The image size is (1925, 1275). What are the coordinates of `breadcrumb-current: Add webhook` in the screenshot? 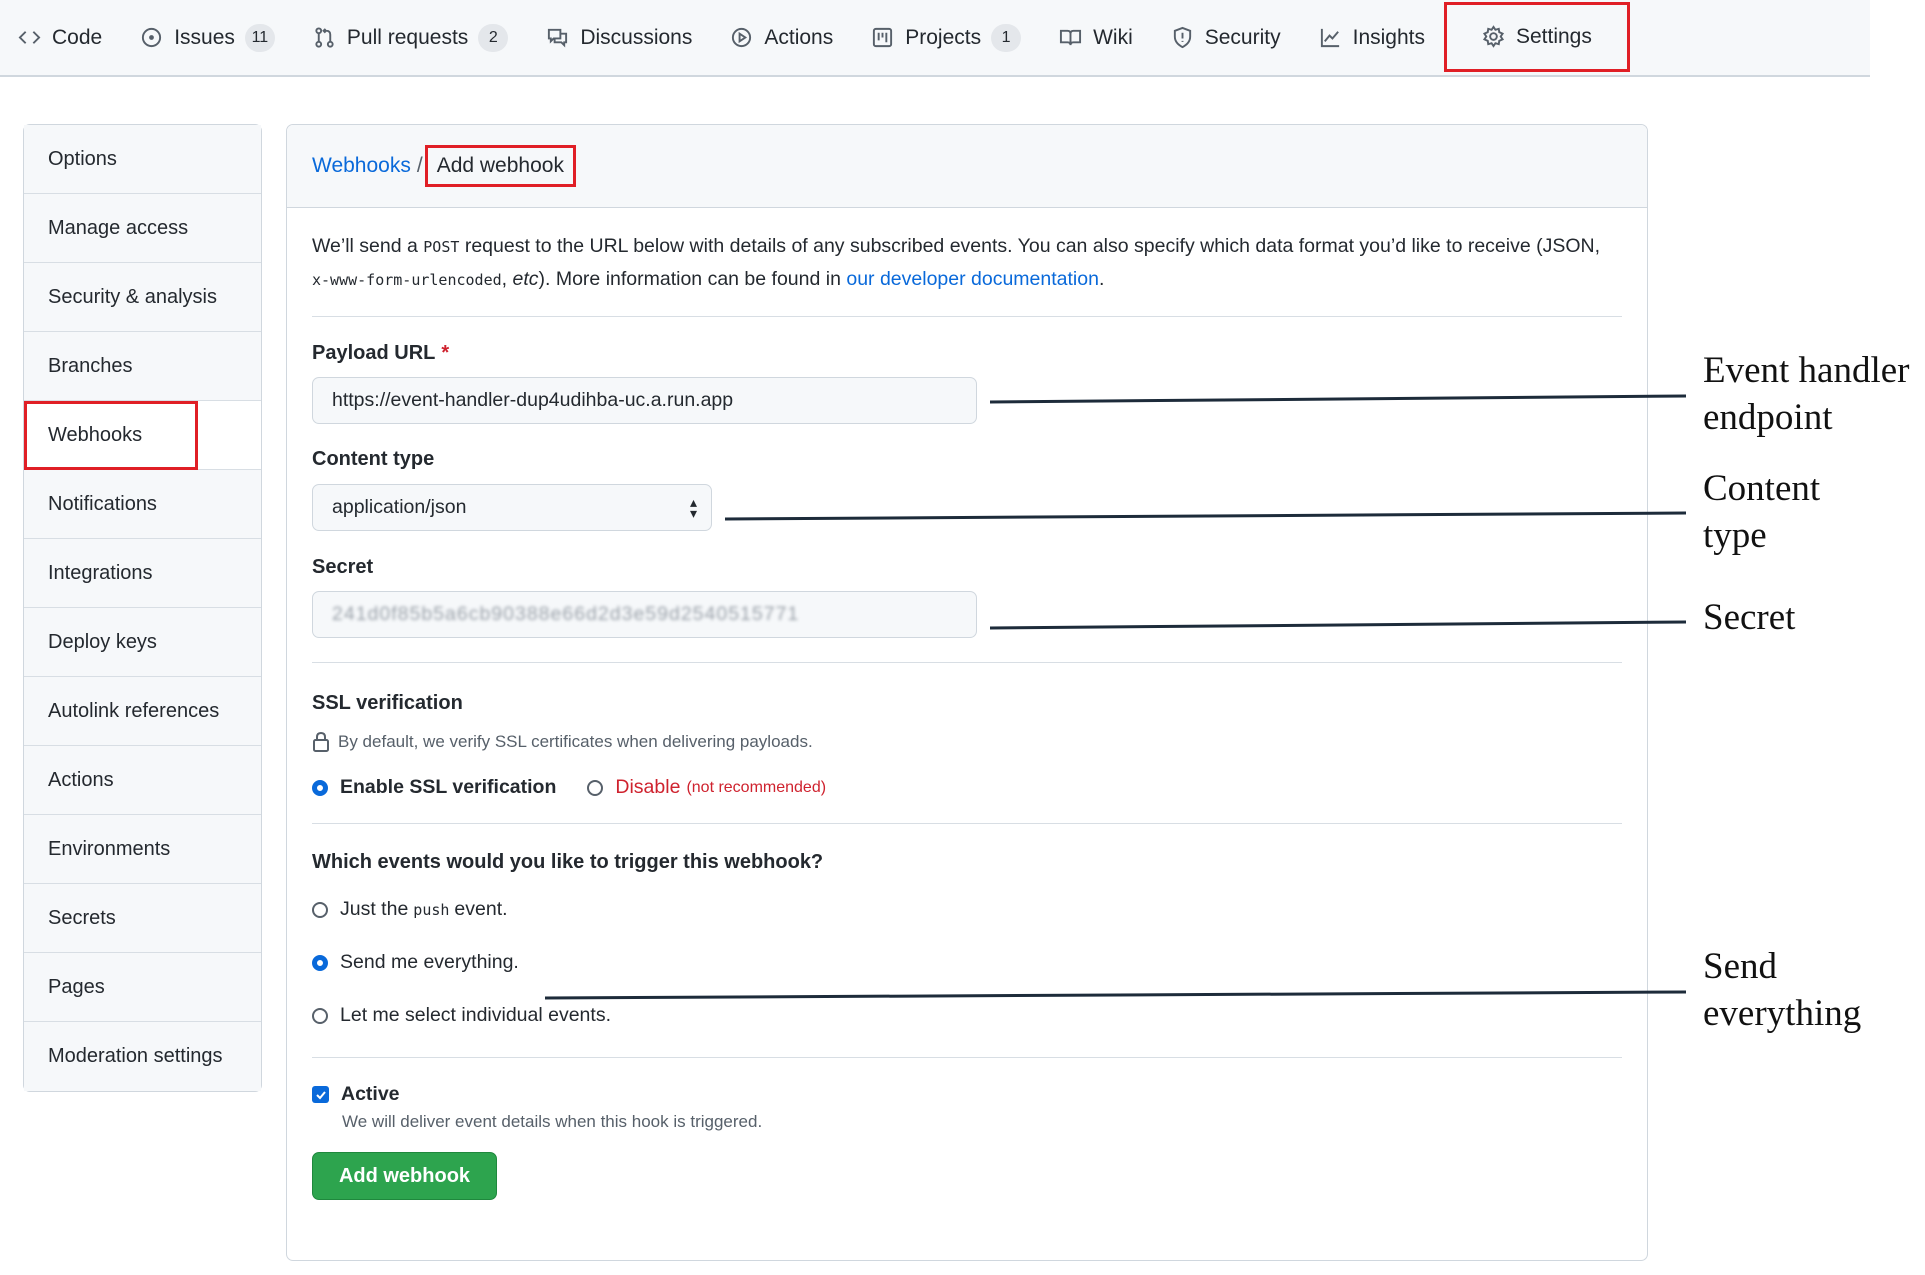 It's located at (500, 166).